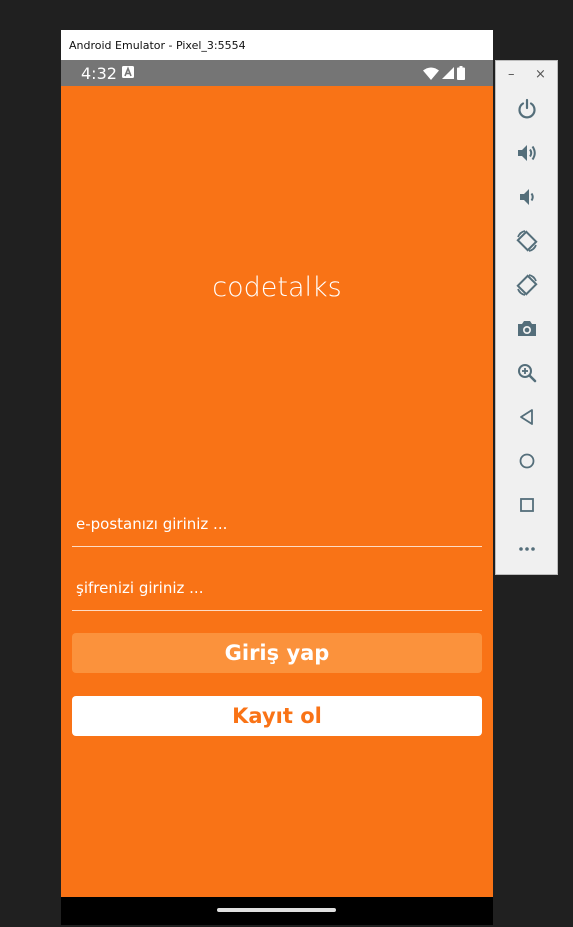  I want to click on back-icon, so click(526, 417).